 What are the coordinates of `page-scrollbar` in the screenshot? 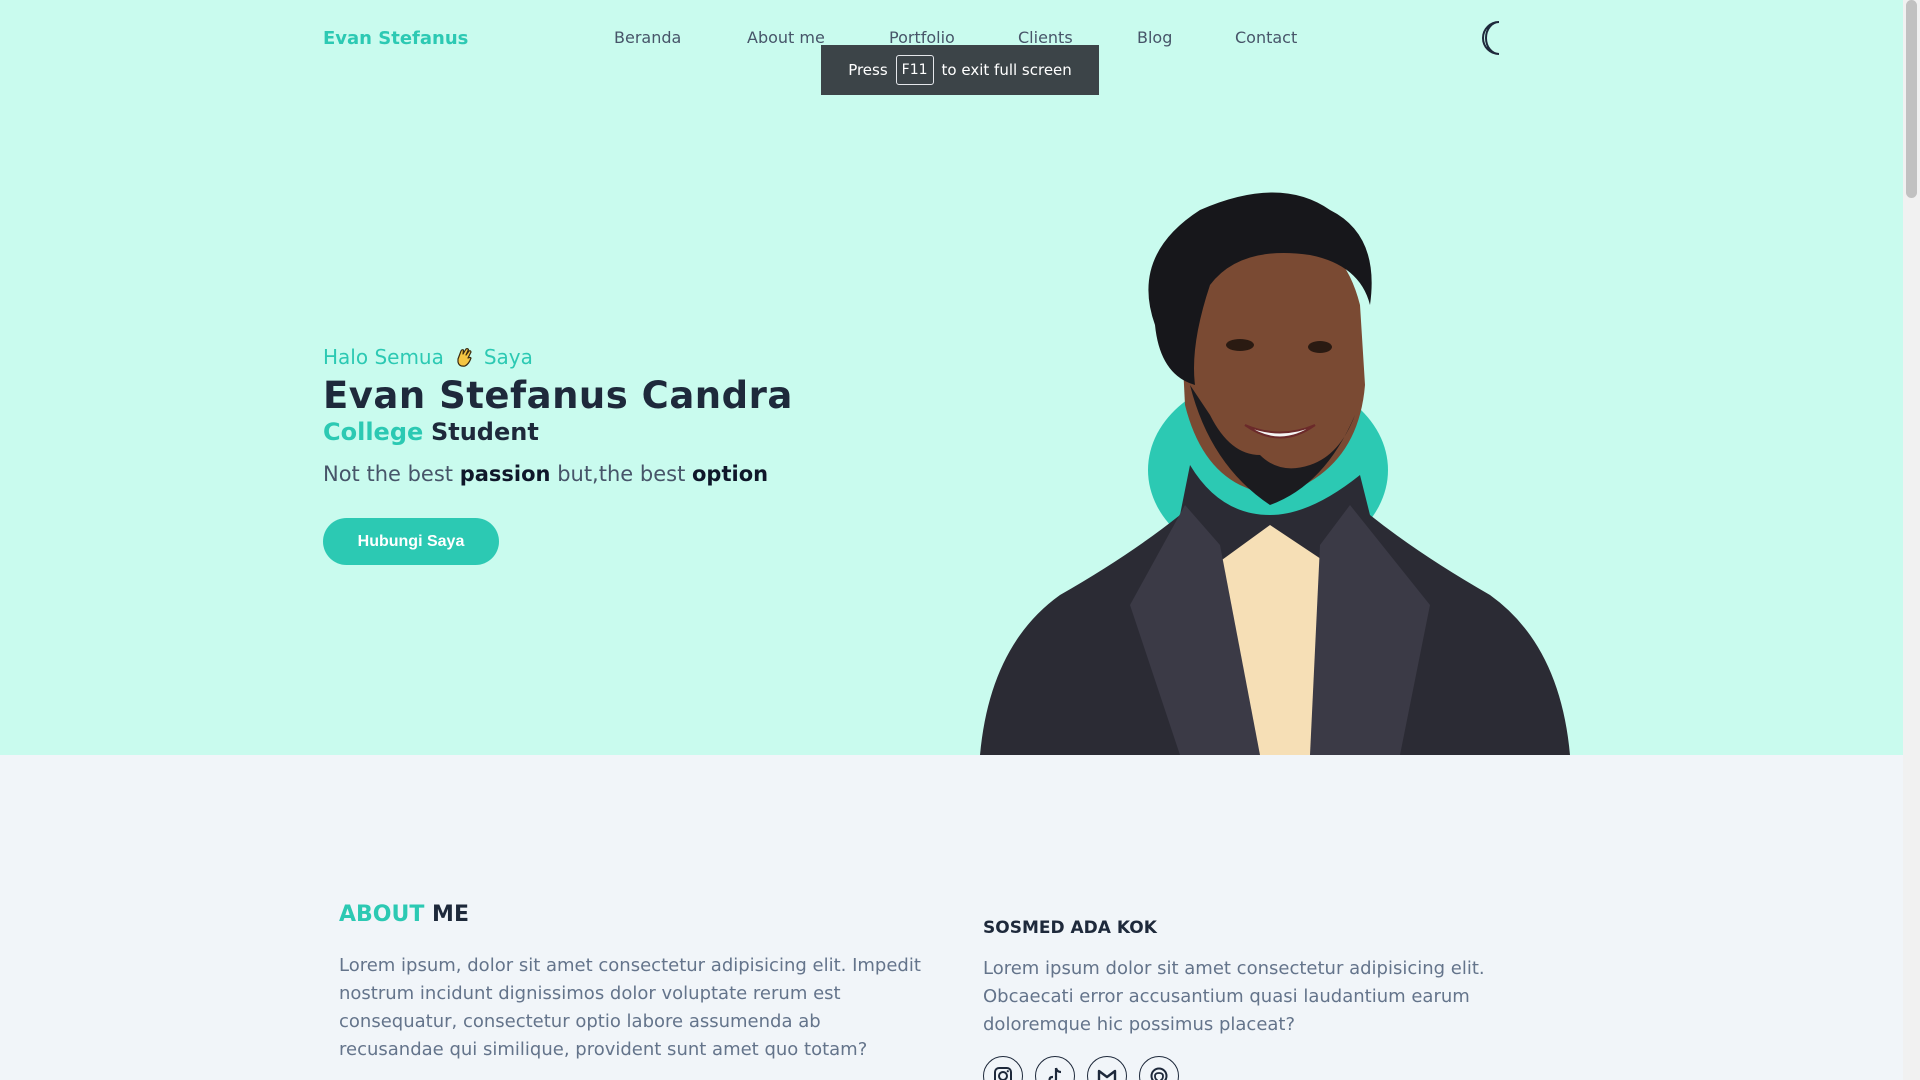 It's located at (1911, 540).